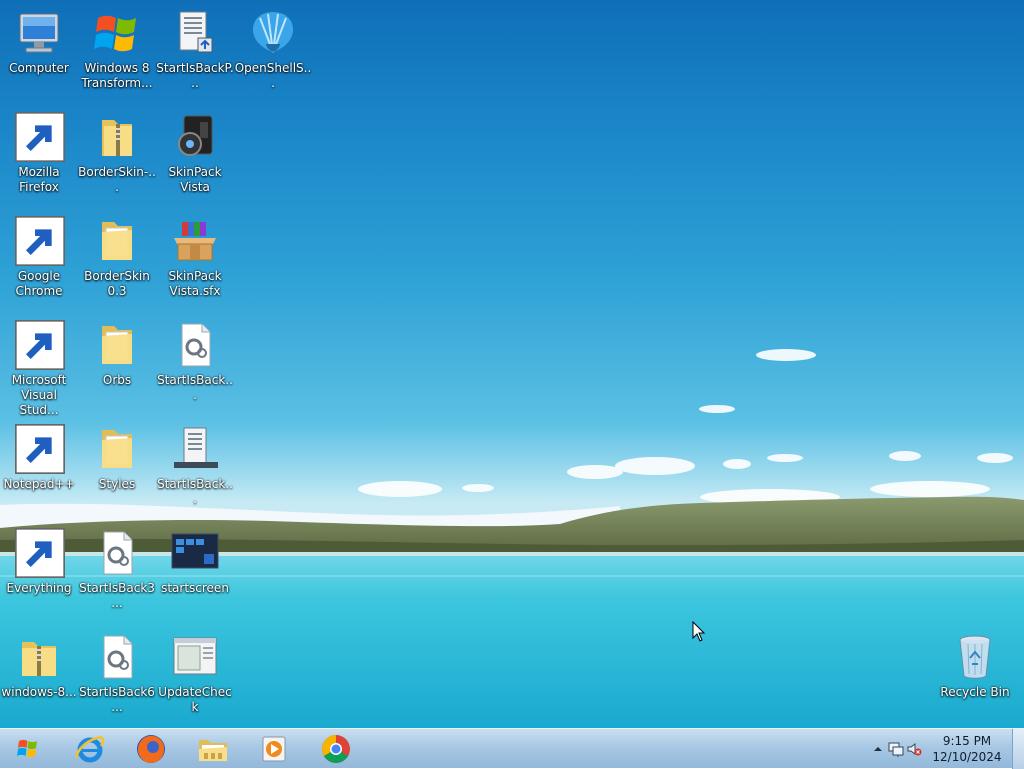  Describe the element at coordinates (878, 749) in the screenshot. I see `show-hidden-icons-icon` at that location.